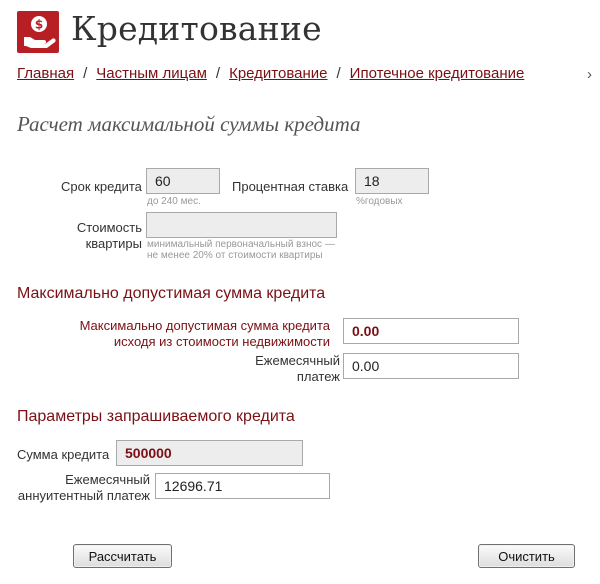 The image size is (600, 584). I want to click on rate-input, so click(392, 181).